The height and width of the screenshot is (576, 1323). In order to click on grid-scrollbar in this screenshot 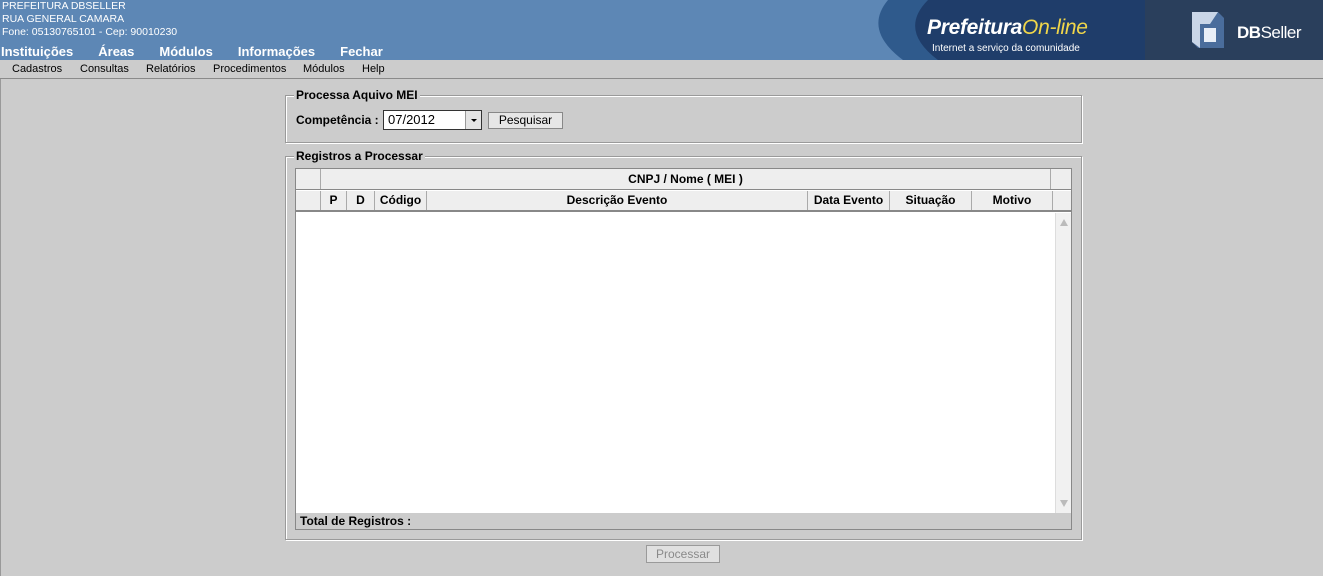, I will do `click(1063, 363)`.